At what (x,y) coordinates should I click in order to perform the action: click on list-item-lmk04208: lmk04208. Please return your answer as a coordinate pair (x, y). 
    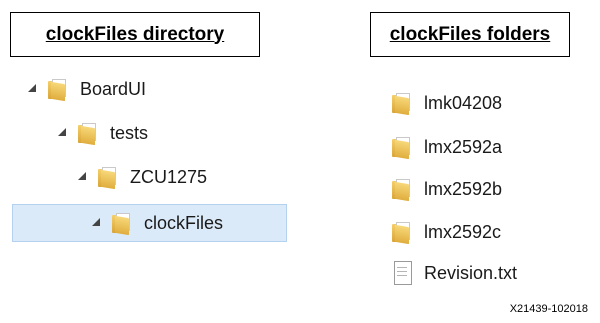
    Looking at the image, I should click on (446, 103).